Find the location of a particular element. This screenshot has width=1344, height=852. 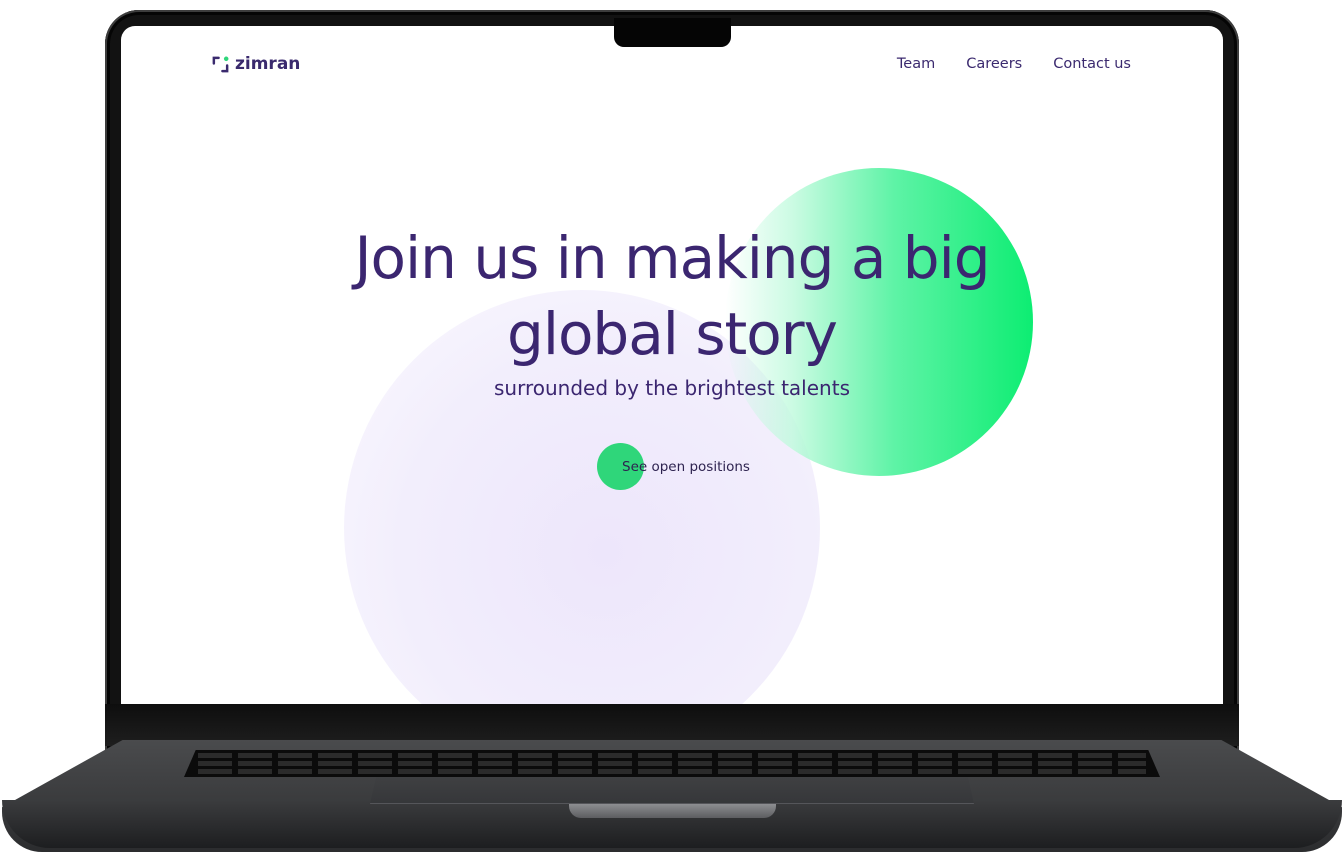

laptop-keyboard is located at coordinates (672, 763).